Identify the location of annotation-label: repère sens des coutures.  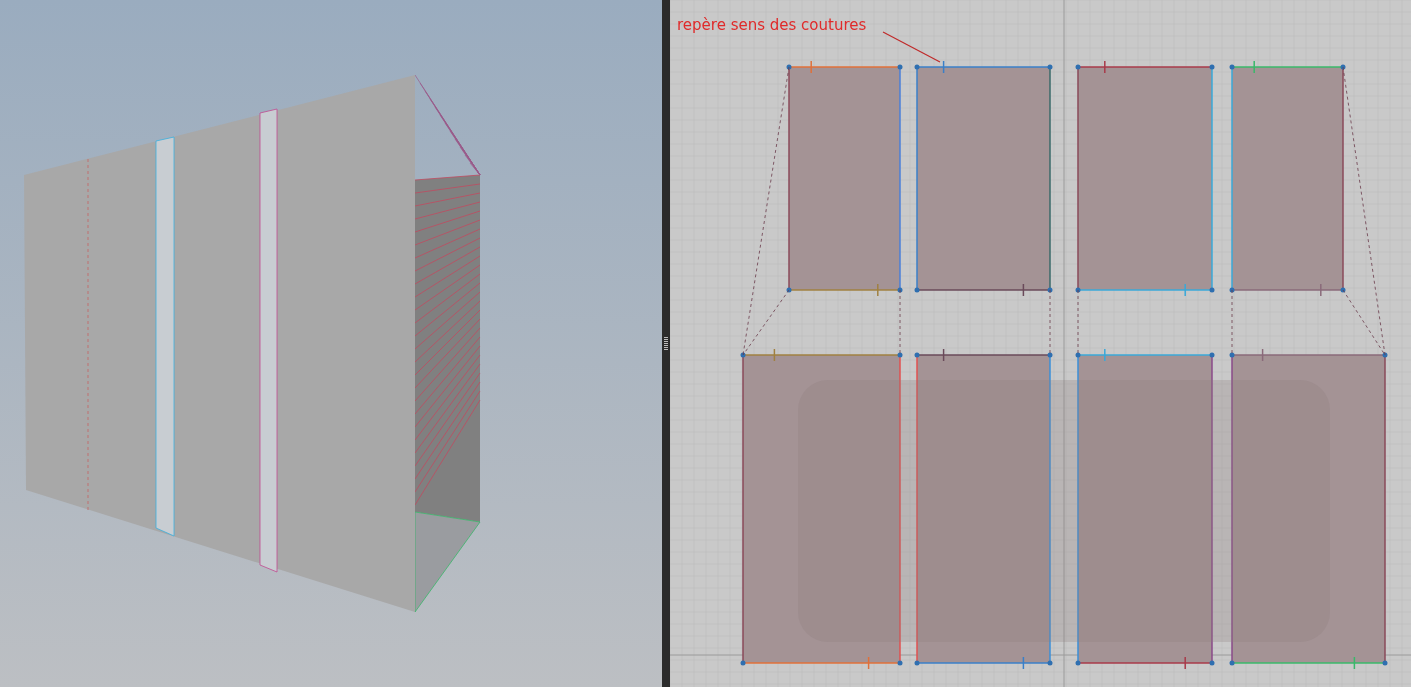
(772, 25).